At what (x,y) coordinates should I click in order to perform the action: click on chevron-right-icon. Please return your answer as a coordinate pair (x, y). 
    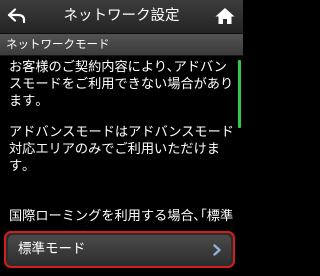
    Looking at the image, I should click on (217, 250).